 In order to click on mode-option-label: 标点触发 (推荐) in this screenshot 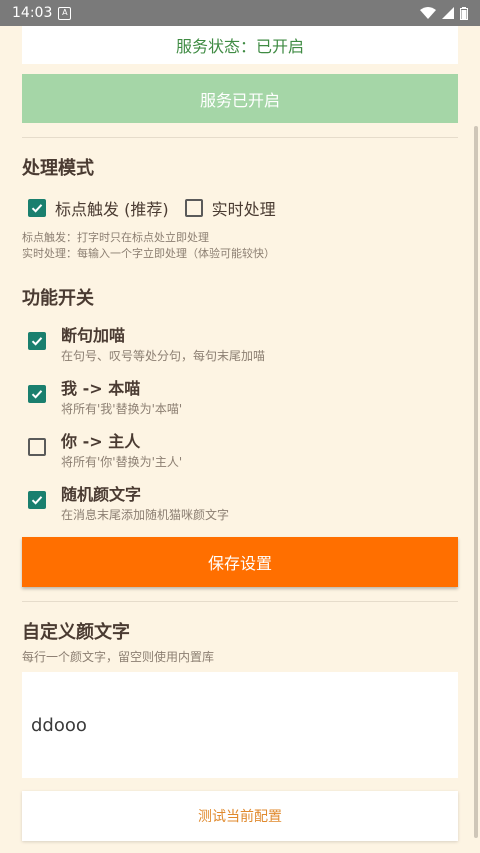, I will do `click(112, 209)`.